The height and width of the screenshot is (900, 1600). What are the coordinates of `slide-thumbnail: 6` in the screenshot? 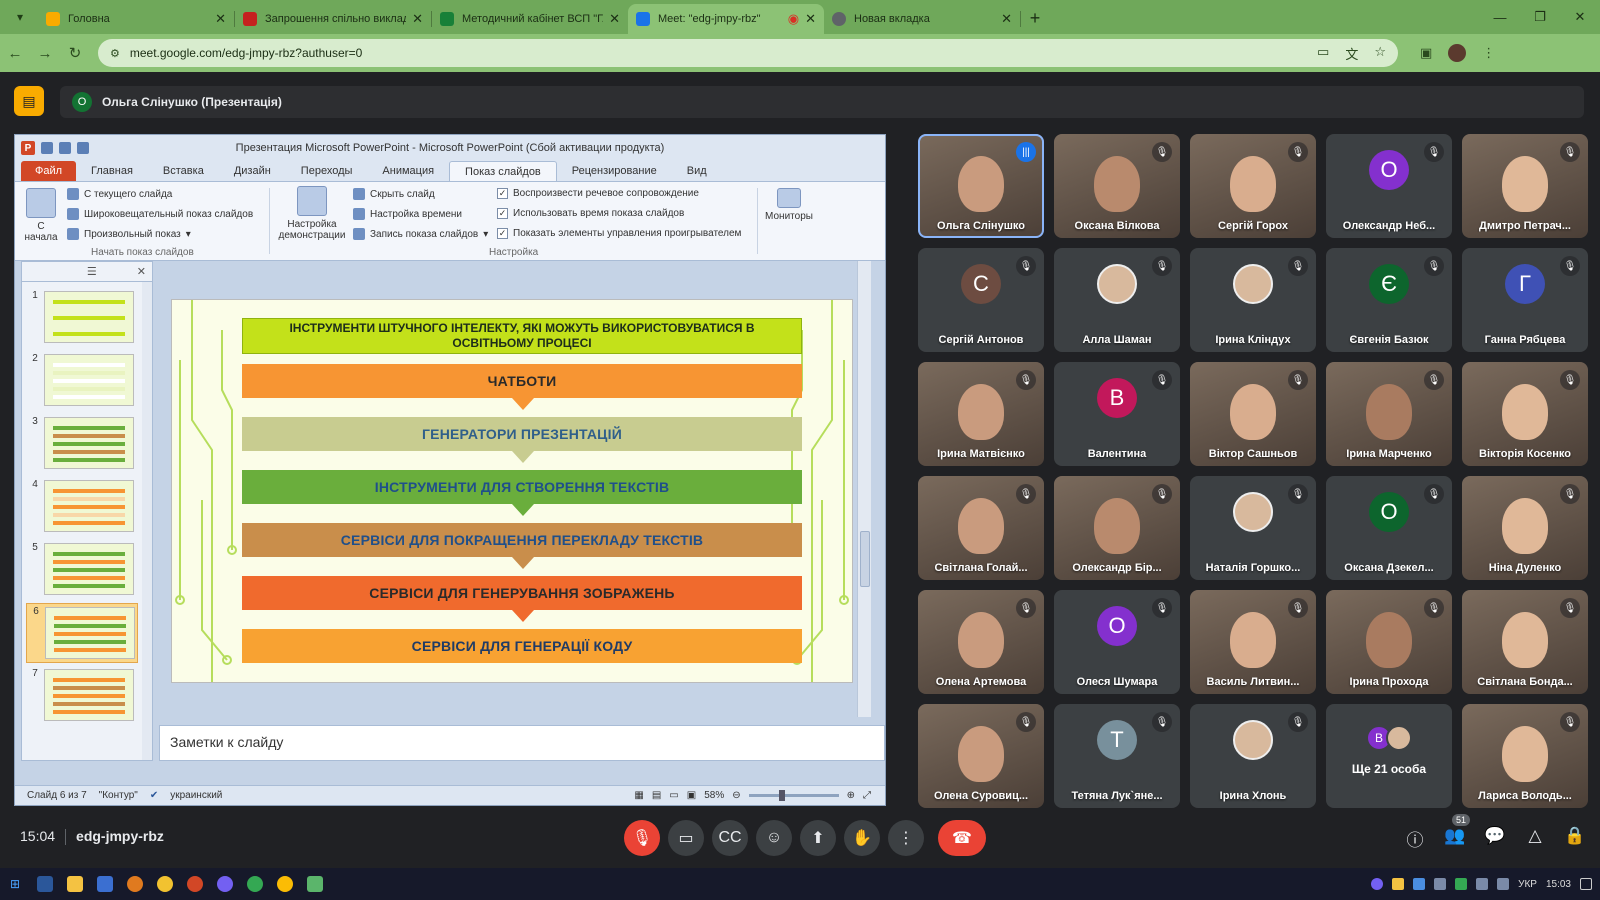 It's located at (82, 633).